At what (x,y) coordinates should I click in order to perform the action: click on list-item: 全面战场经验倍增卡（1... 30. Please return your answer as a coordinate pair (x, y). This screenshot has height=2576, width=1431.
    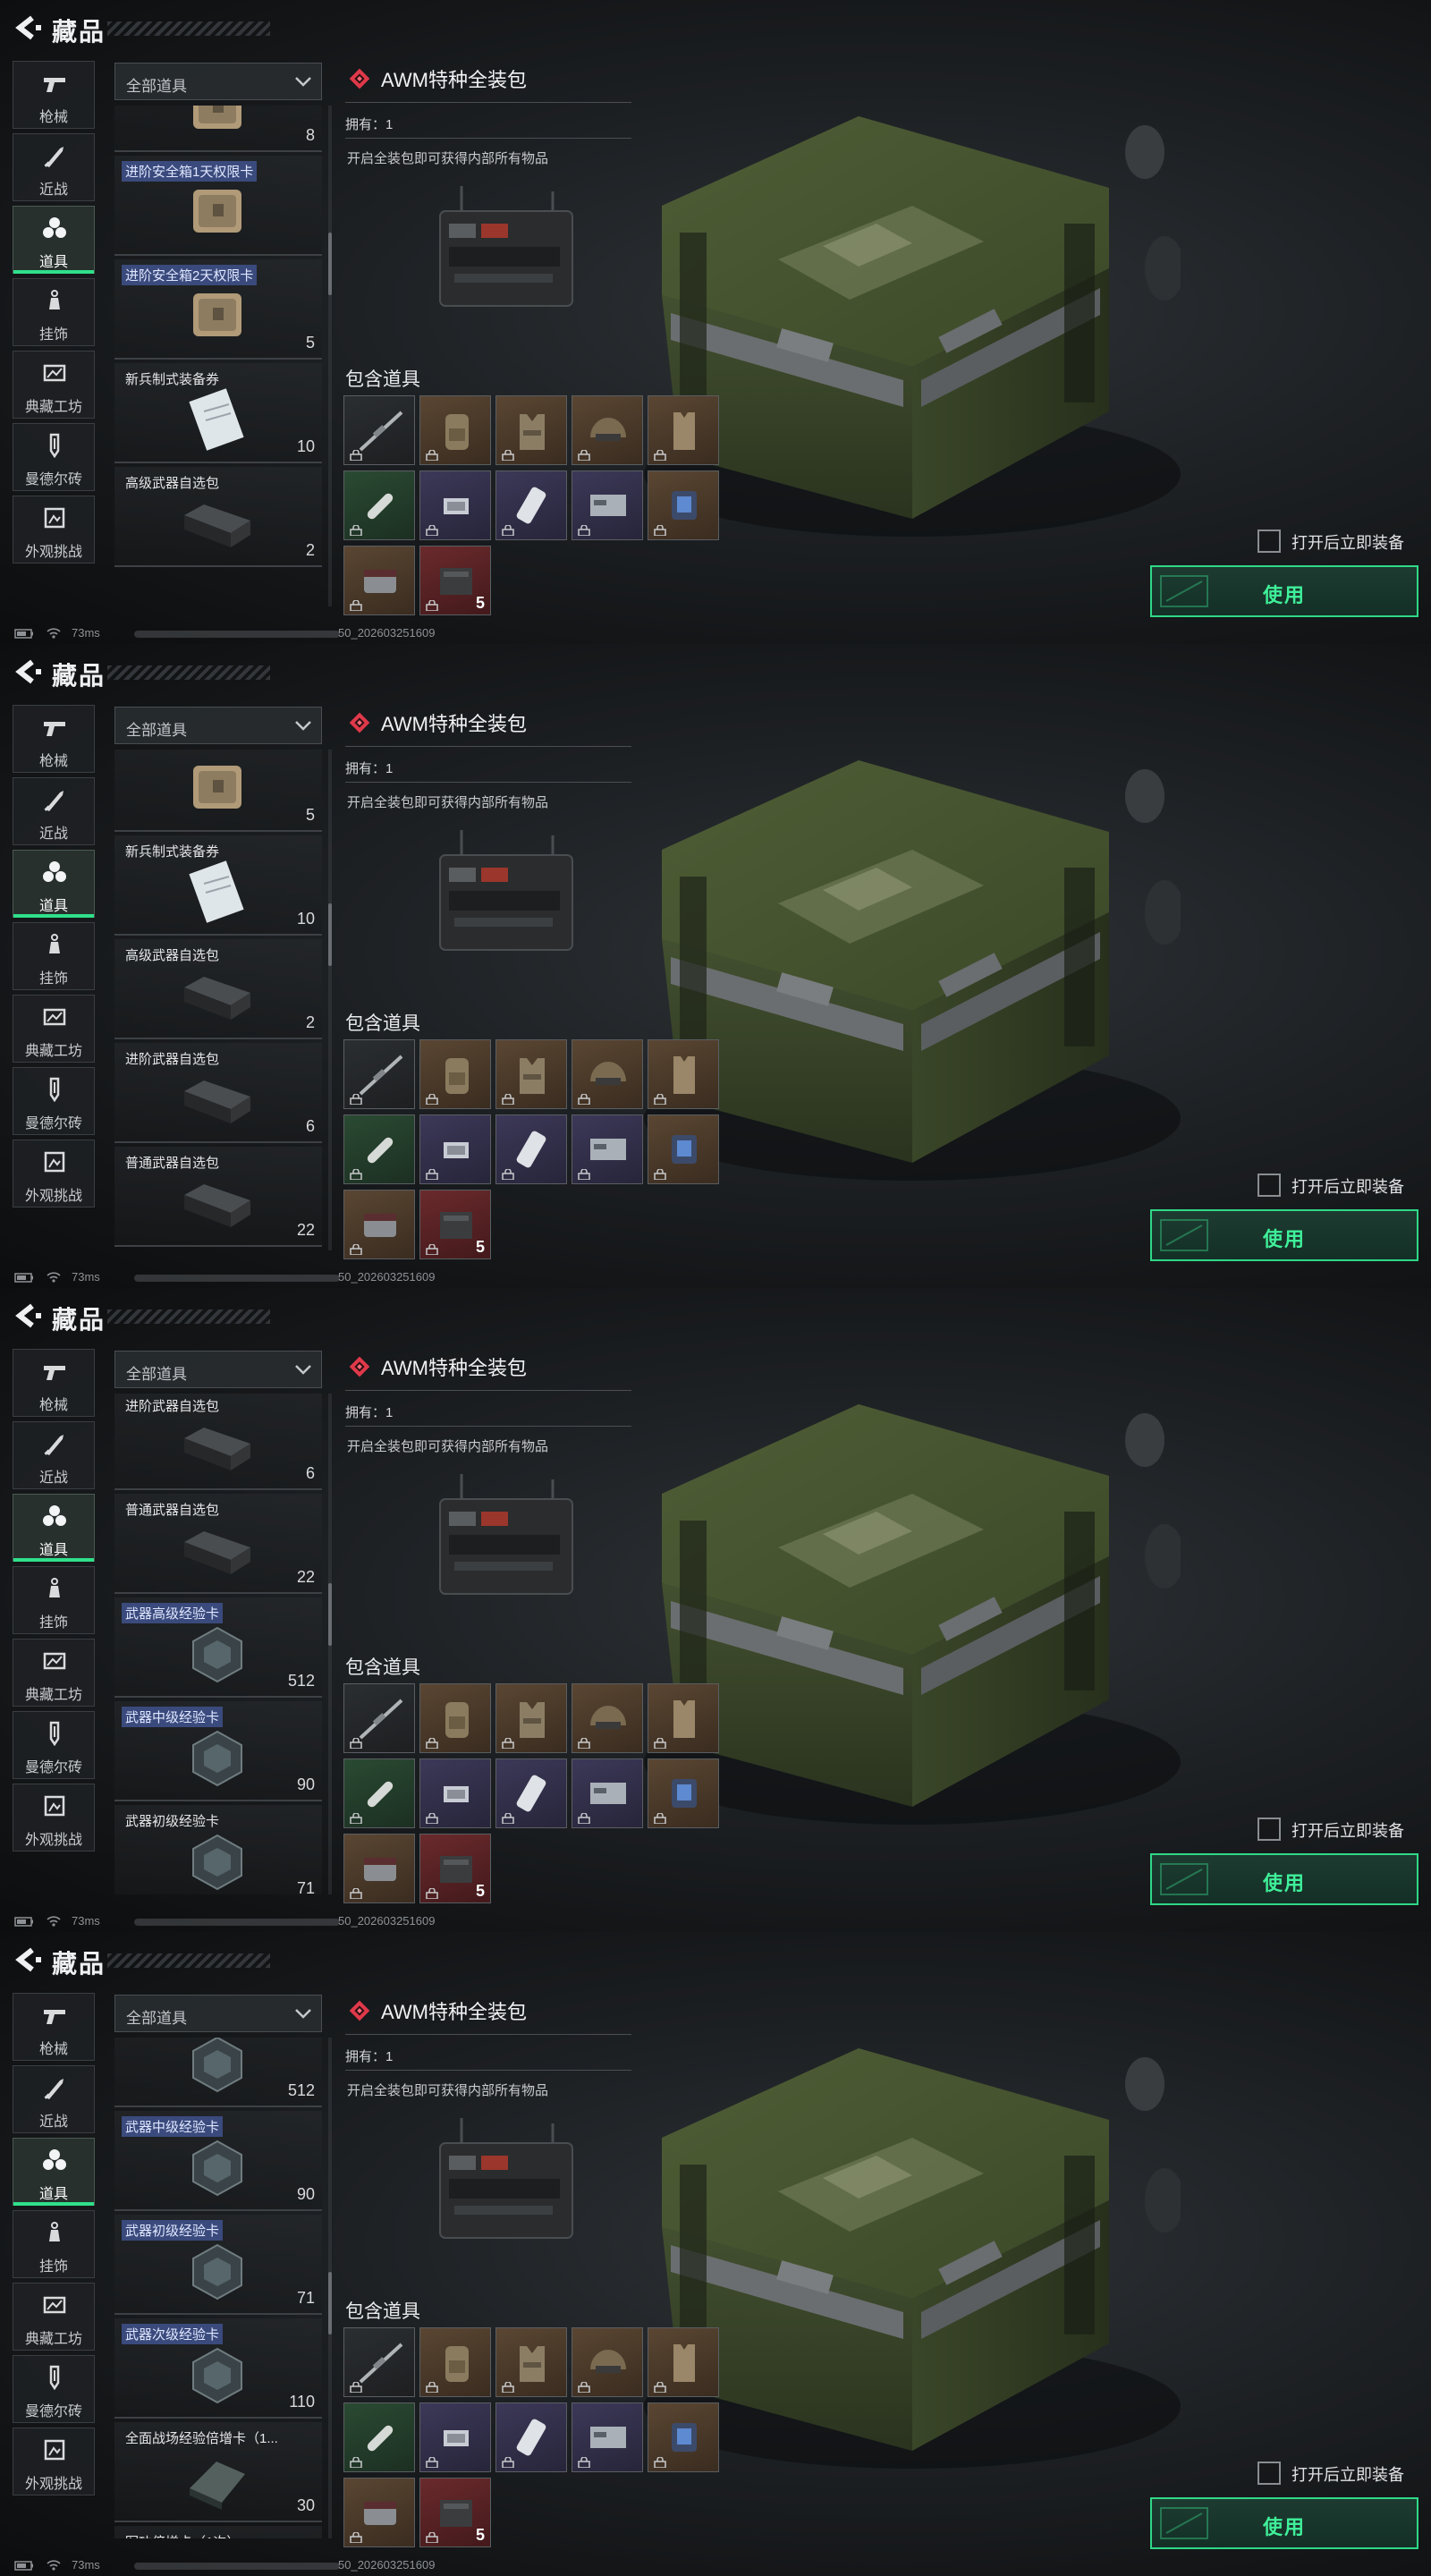
    Looking at the image, I should click on (218, 2472).